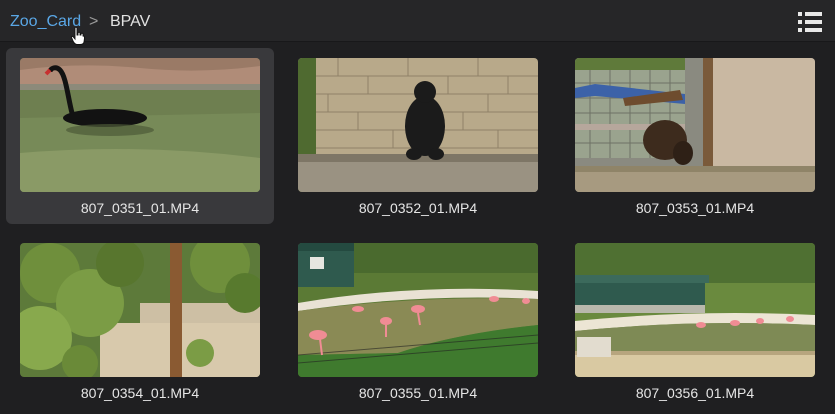  I want to click on thumbnail-bear, so click(418, 125).